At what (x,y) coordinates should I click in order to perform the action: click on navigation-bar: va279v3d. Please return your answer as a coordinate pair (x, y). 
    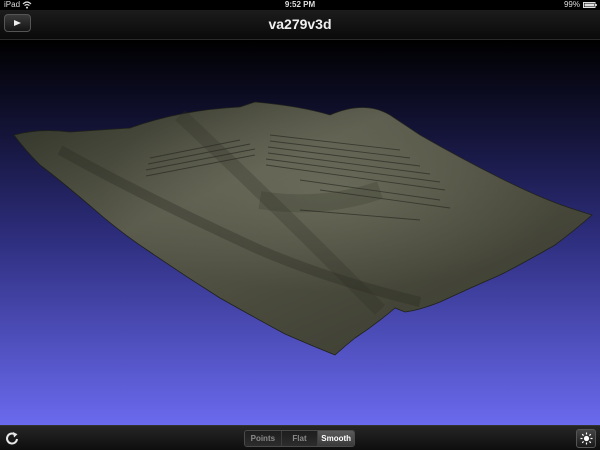
    Looking at the image, I should click on (300, 25).